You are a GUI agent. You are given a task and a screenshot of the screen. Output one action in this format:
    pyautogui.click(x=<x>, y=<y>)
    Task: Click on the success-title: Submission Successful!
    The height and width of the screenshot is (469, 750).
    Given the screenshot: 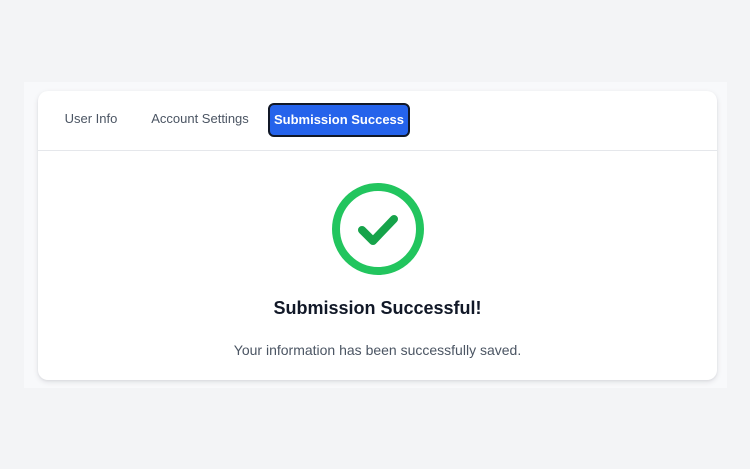 What is the action you would take?
    pyautogui.click(x=377, y=308)
    